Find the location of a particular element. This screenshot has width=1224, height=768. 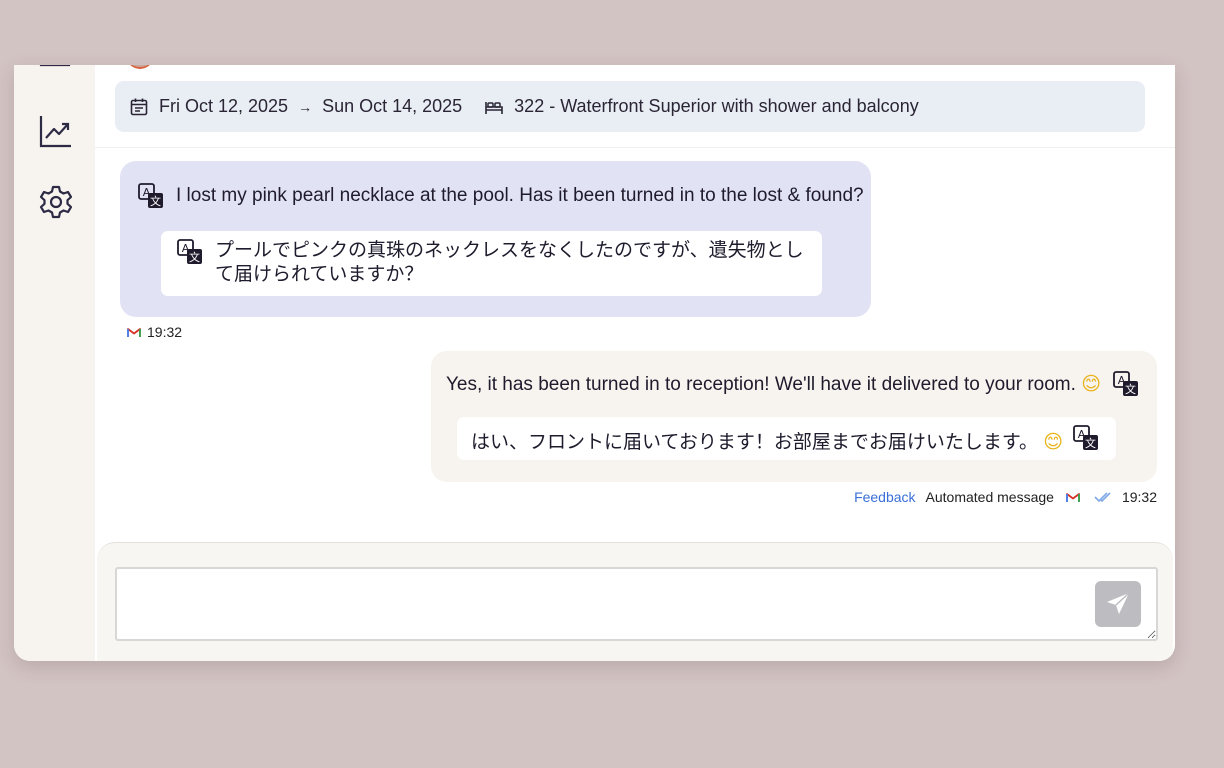

message-composer is located at coordinates (635, 601).